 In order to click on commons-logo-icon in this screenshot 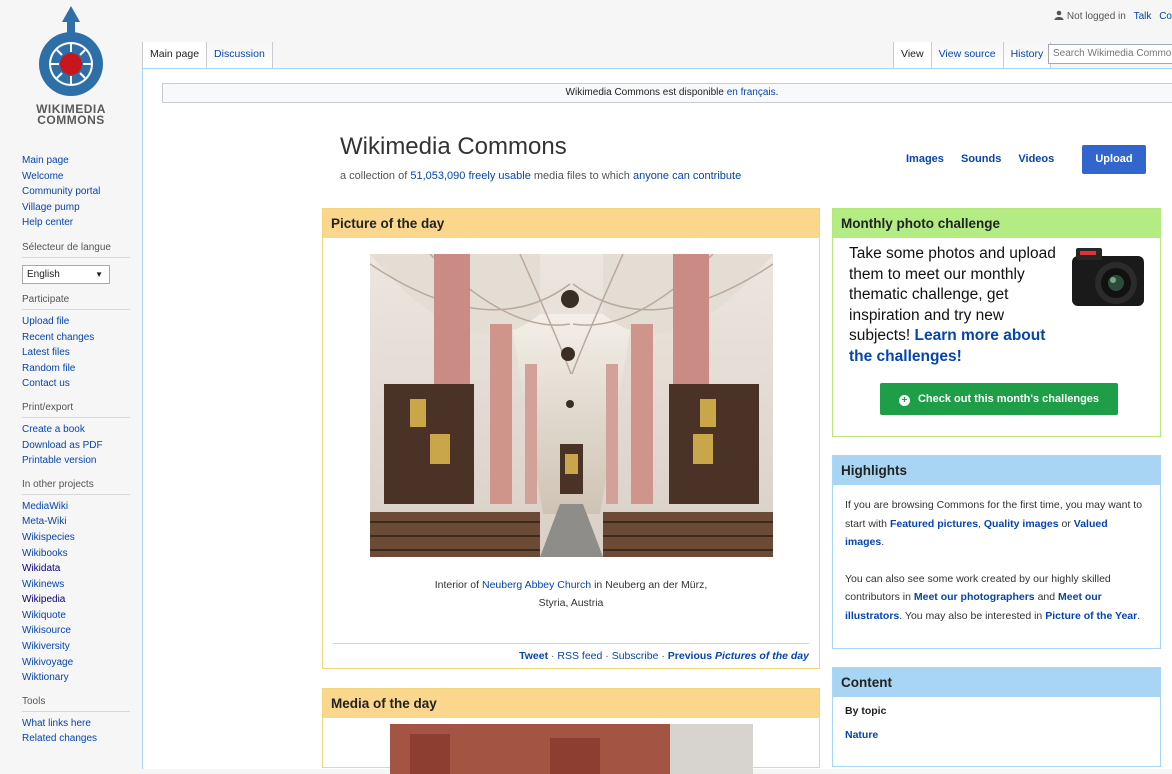, I will do `click(71, 51)`.